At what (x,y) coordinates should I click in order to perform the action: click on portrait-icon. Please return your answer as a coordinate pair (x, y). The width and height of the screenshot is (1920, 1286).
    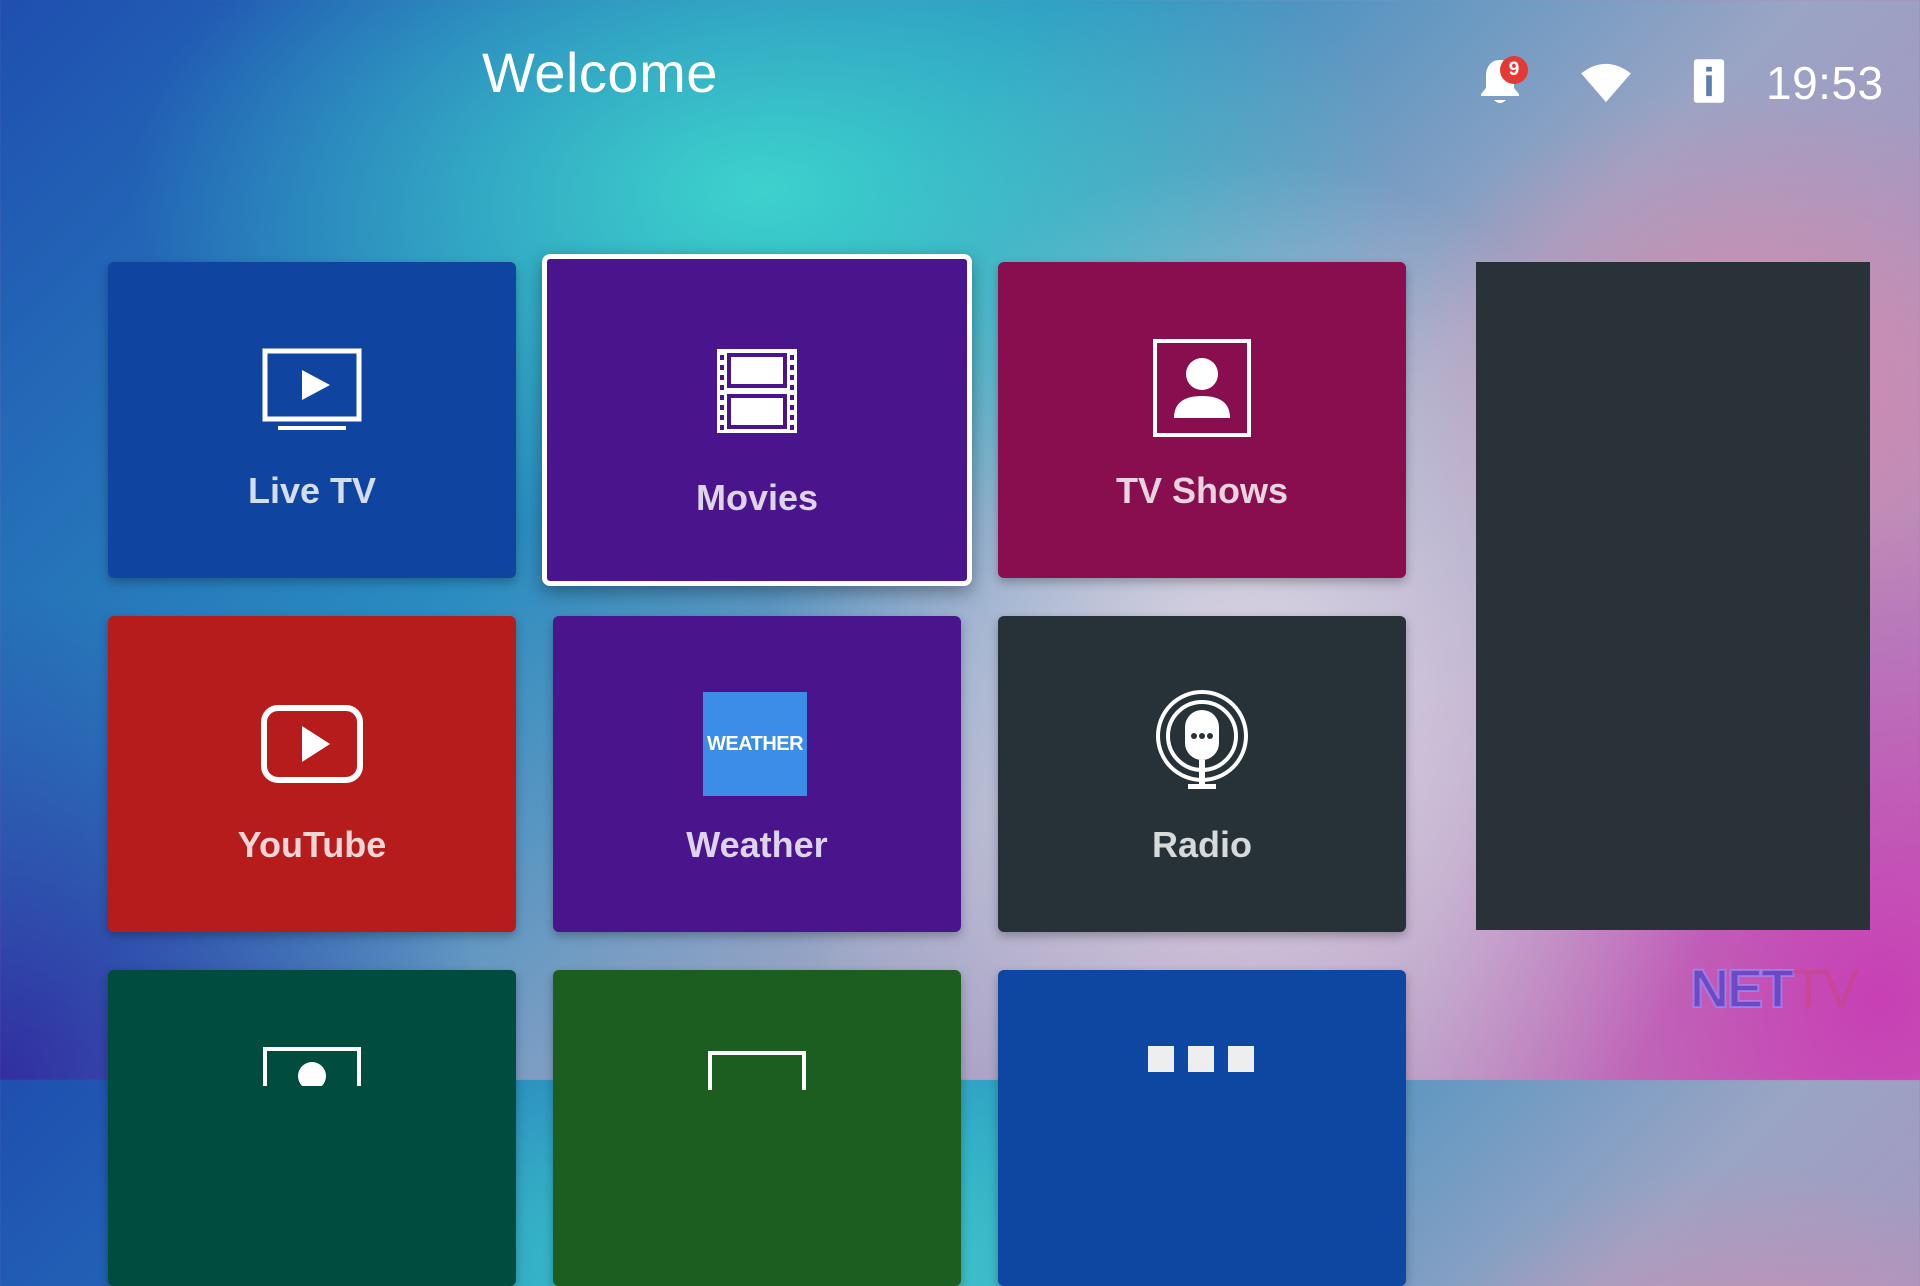
    Looking at the image, I should click on (312, 1066).